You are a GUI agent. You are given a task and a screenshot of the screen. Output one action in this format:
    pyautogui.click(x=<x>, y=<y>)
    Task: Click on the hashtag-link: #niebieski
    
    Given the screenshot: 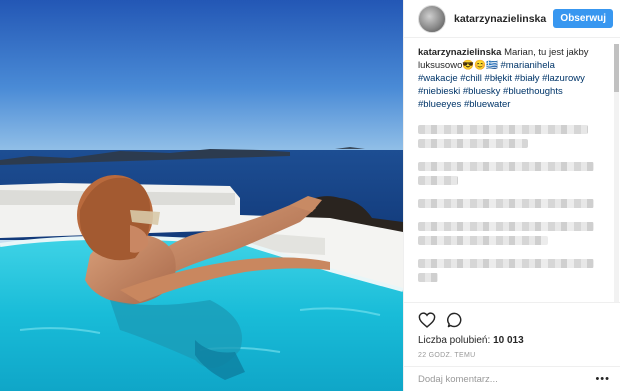 What is the action you would take?
    pyautogui.click(x=439, y=91)
    